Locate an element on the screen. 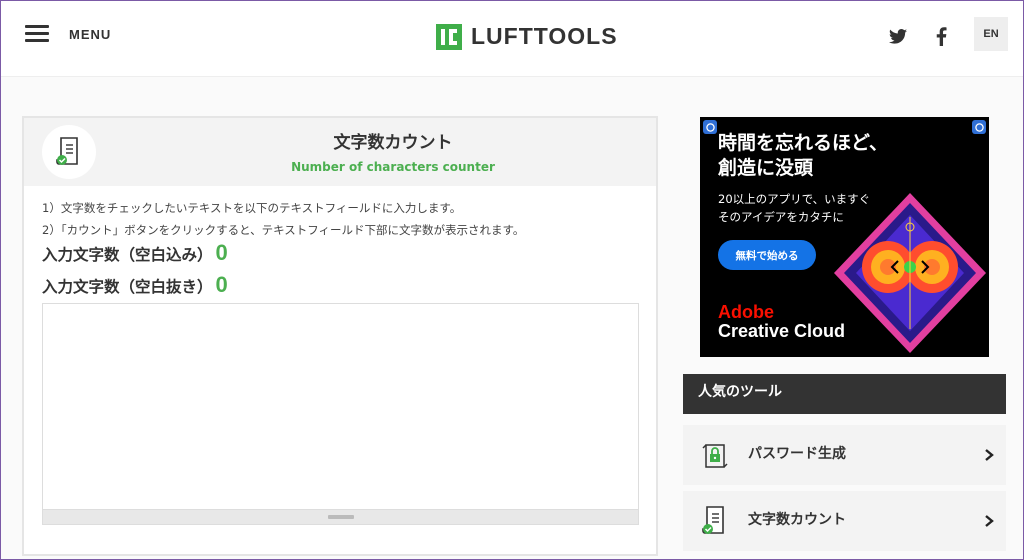 The image size is (1024, 560). tool-title: 文字数カウント is located at coordinates (393, 143).